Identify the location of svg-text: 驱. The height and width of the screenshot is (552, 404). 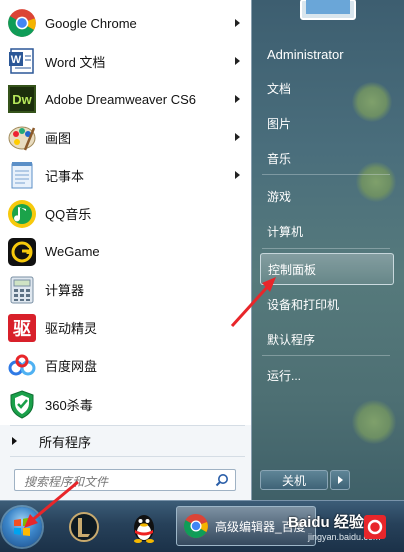
(22, 329).